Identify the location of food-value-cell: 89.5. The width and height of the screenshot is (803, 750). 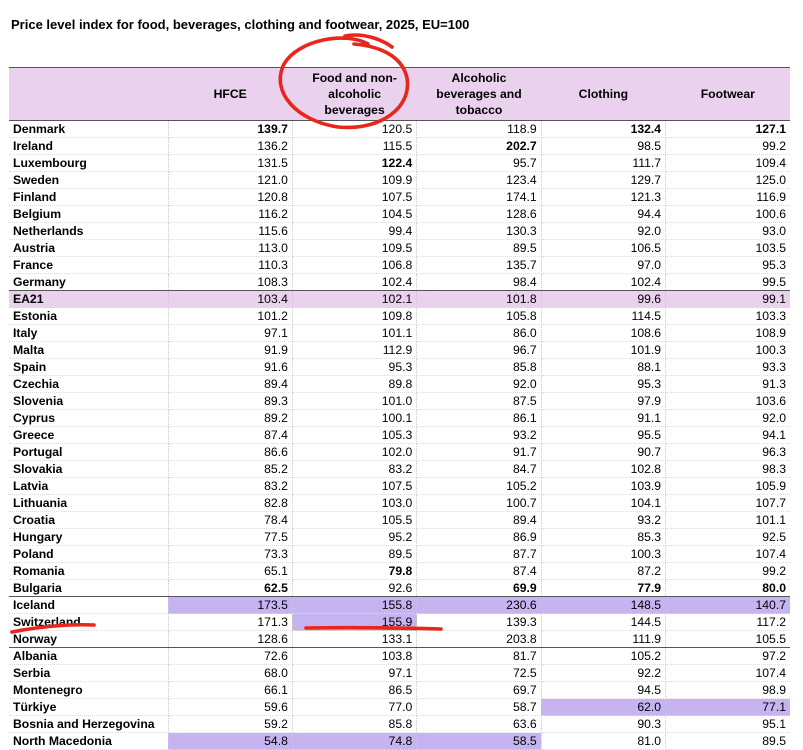
(355, 554).